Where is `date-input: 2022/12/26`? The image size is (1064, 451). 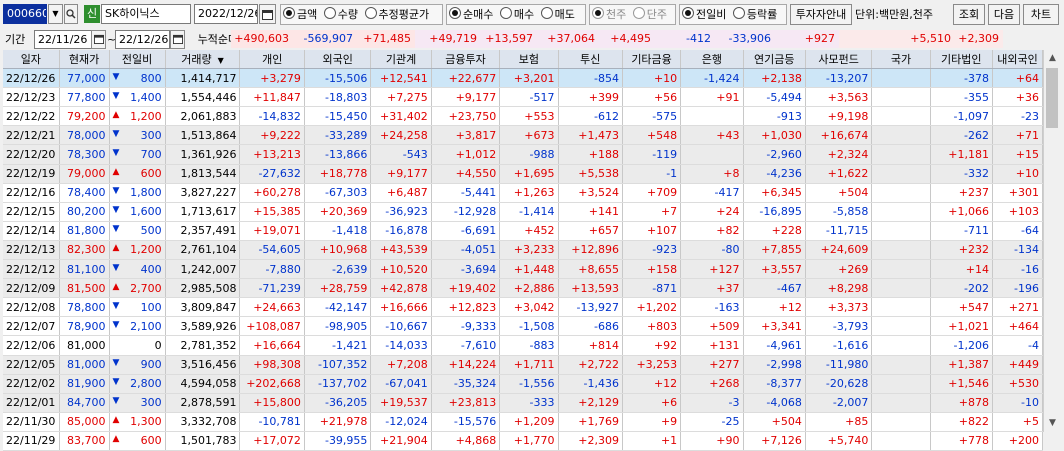 date-input: 2022/12/26 is located at coordinates (226, 14).